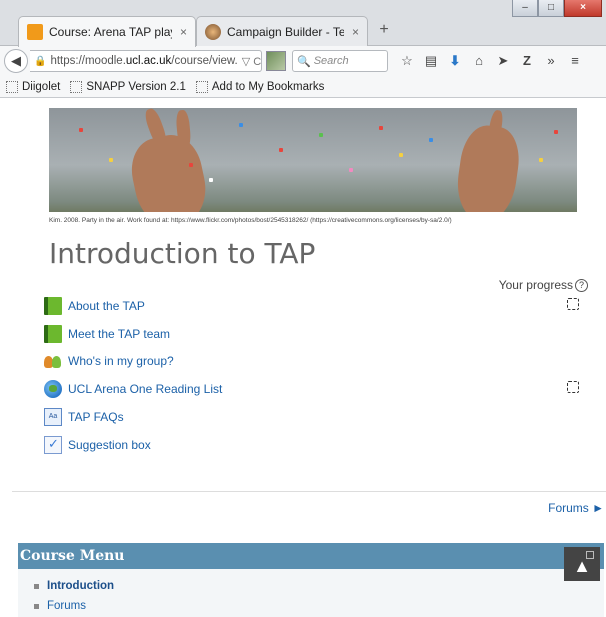  Describe the element at coordinates (121, 361) in the screenshot. I see `activity-label: Who's in my group?` at that location.